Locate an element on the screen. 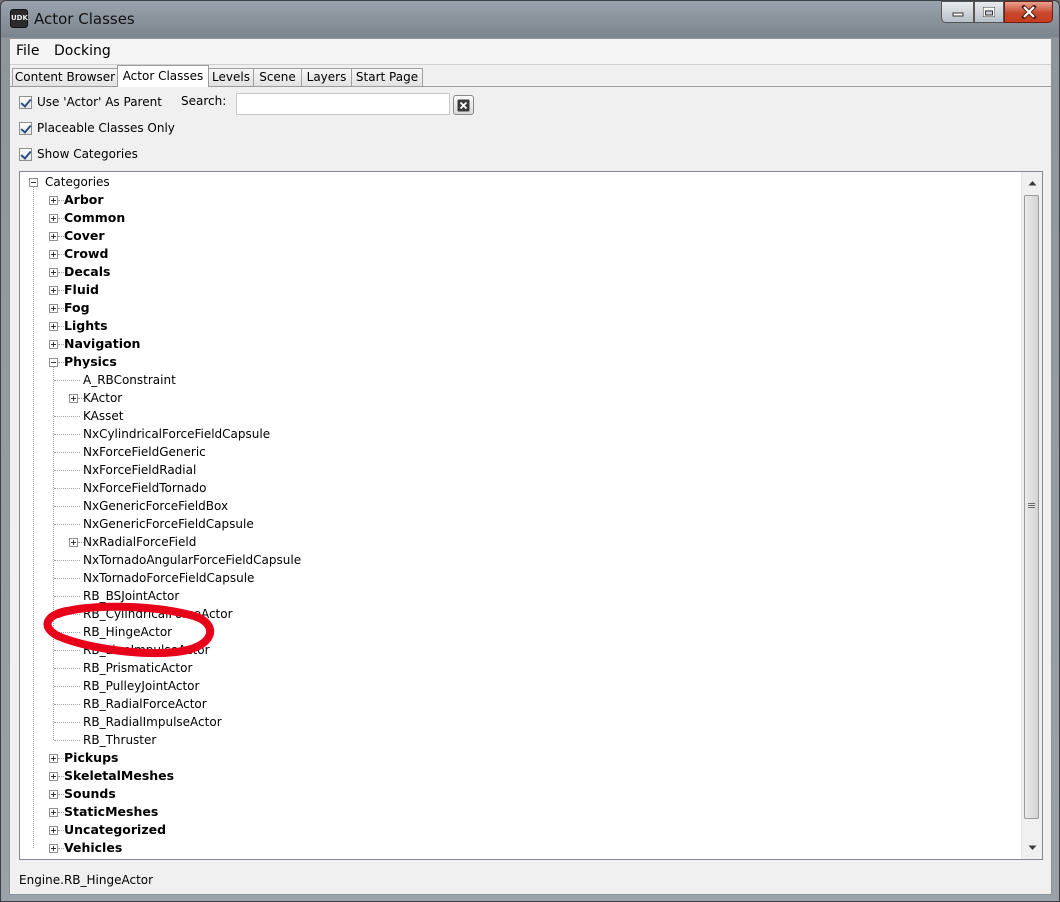 The image size is (1060, 902). tree-category: SkeletalMeshes is located at coordinates (119, 776).